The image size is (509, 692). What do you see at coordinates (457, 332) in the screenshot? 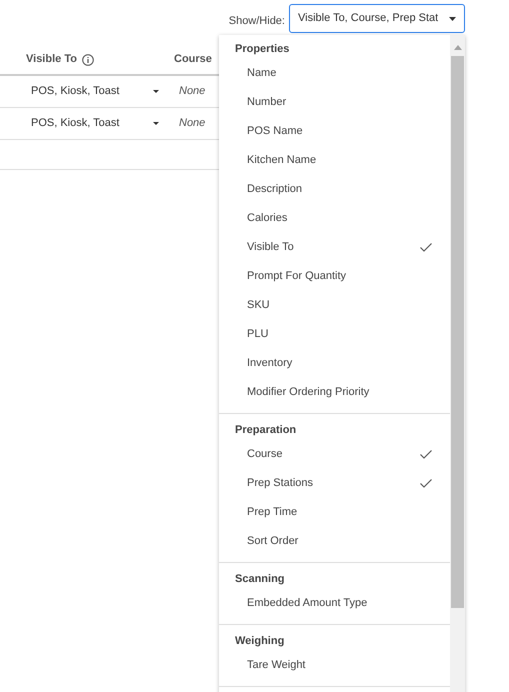
I see `scrollbar-thumb` at bounding box center [457, 332].